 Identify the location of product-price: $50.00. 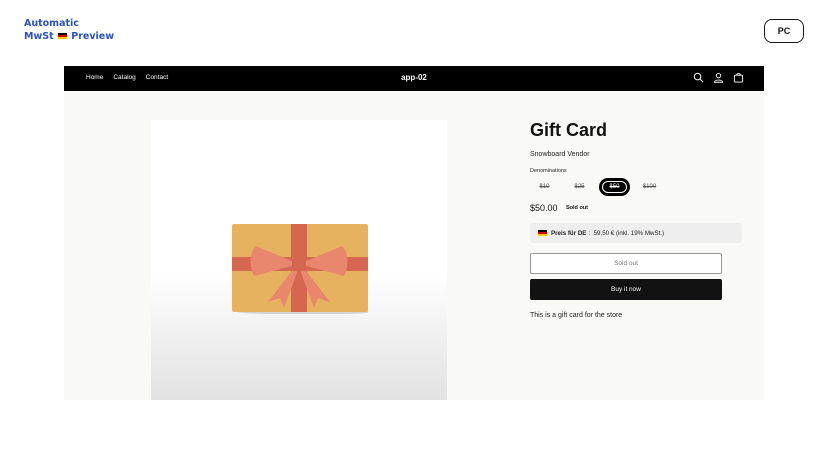
(544, 208).